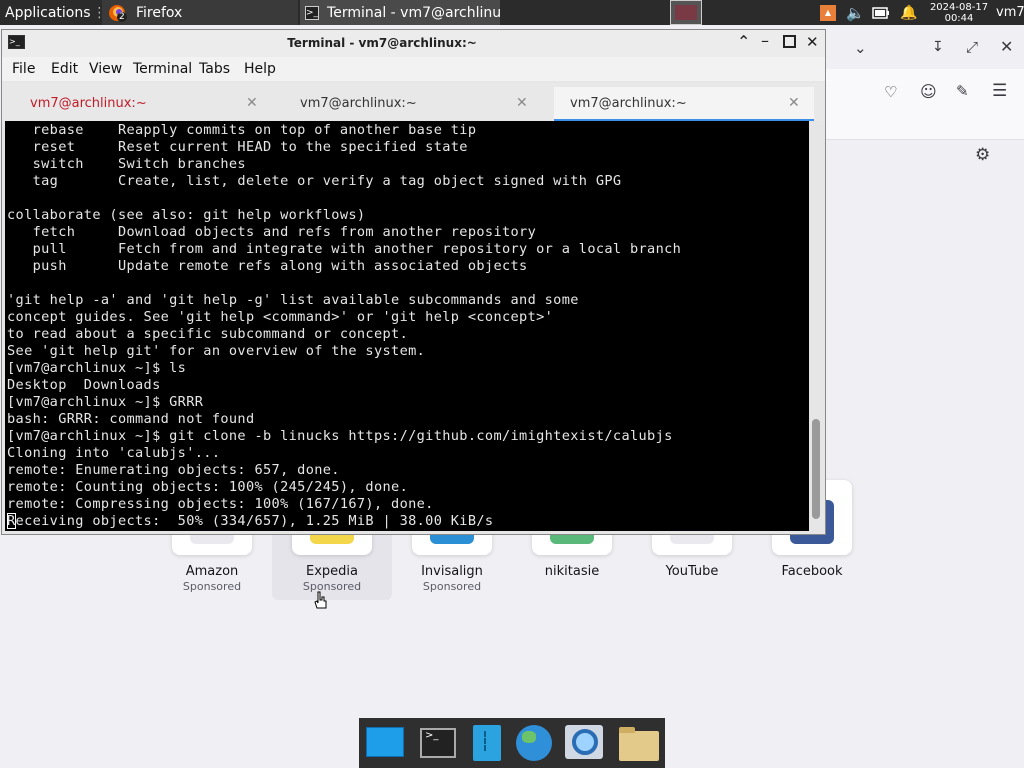  I want to click on workspace-icon, so click(686, 12).